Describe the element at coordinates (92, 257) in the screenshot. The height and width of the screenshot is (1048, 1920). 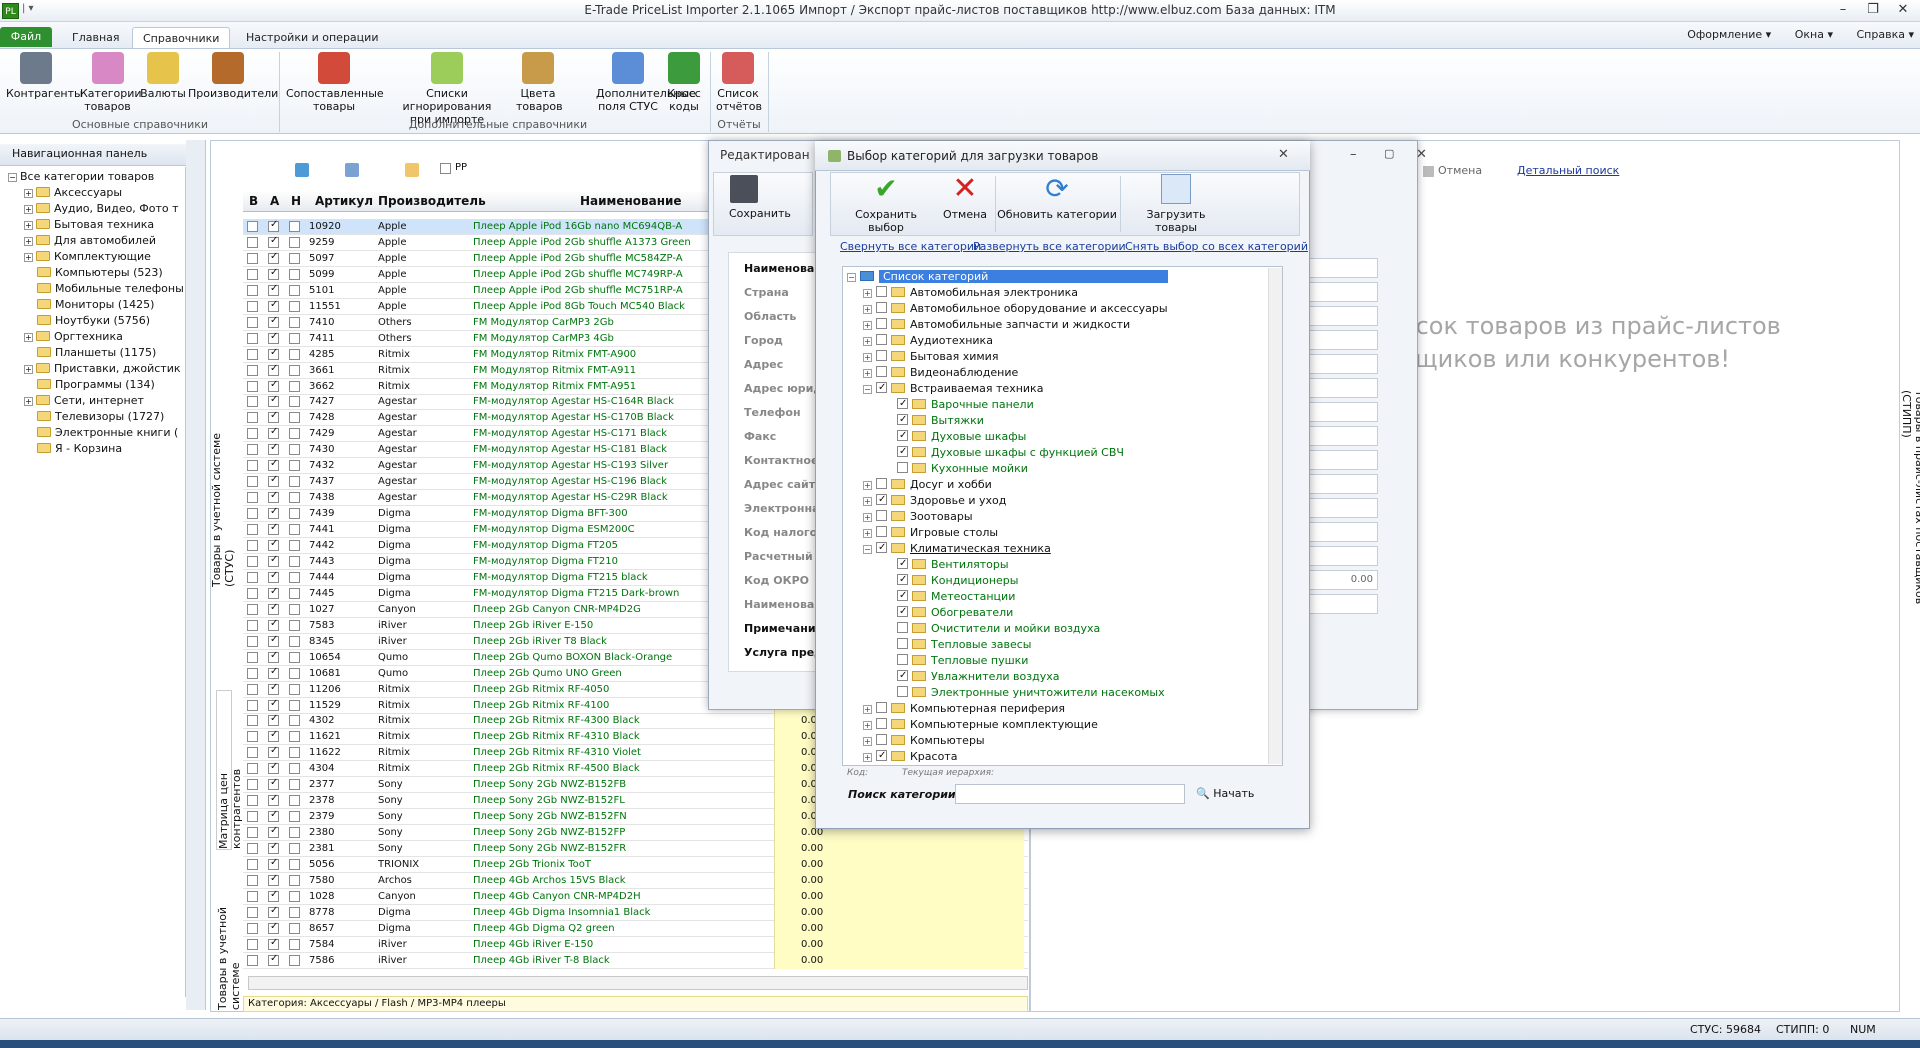
I see `nav-tree-item: + Комплектующие` at that location.